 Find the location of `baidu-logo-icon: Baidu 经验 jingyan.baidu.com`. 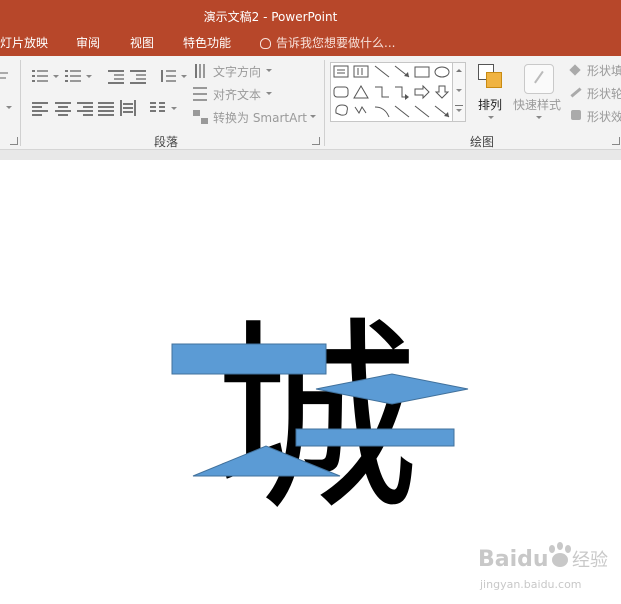

baidu-logo-icon: Baidu 经验 jingyan.baidu.com is located at coordinates (543, 566).